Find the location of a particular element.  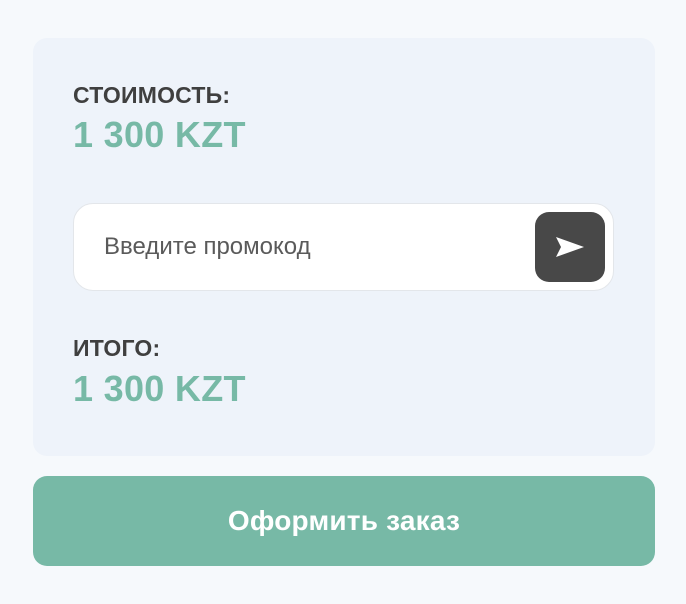

send-arrow-icon is located at coordinates (570, 247).